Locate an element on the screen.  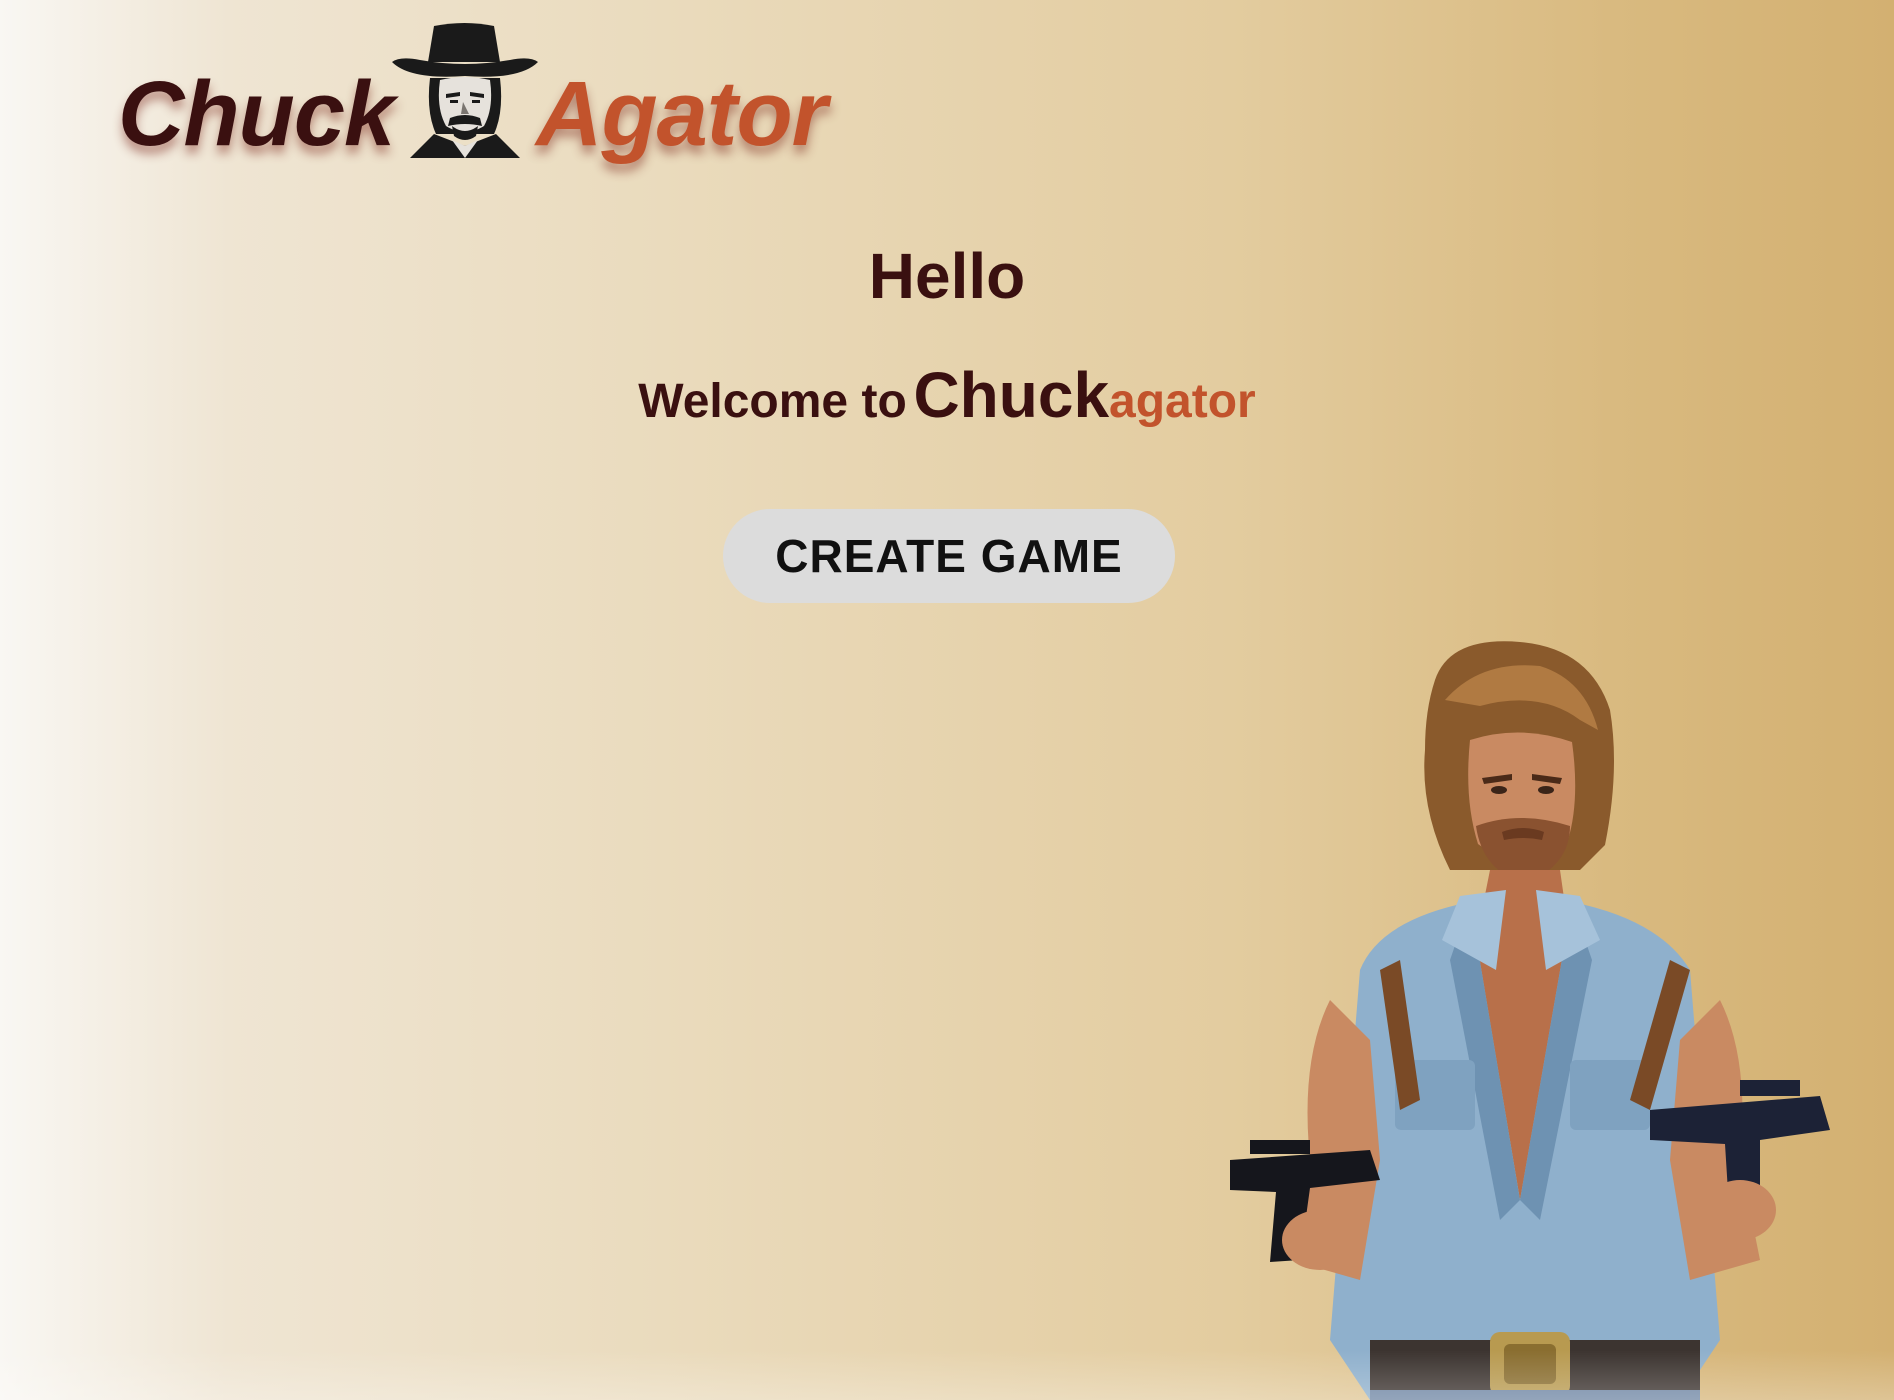
logo-text-agator: Agator is located at coordinates (681, 114).